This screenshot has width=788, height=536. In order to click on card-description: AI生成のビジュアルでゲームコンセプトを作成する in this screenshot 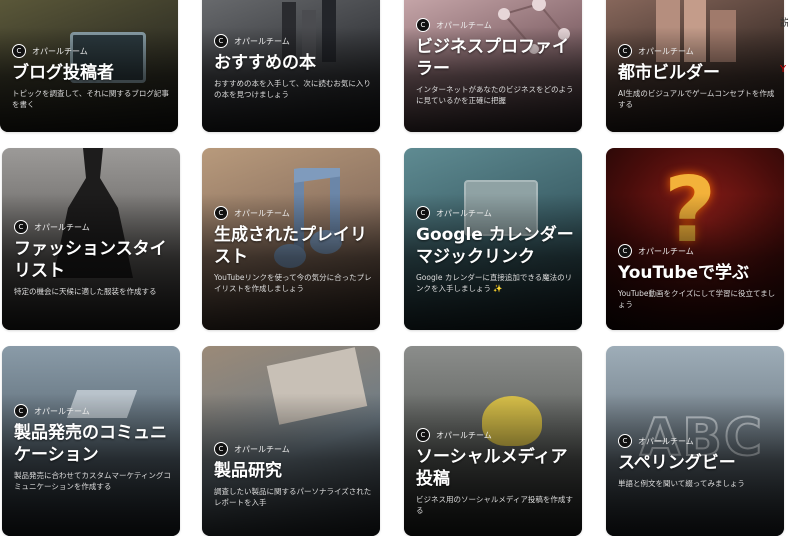, I will do `click(696, 99)`.